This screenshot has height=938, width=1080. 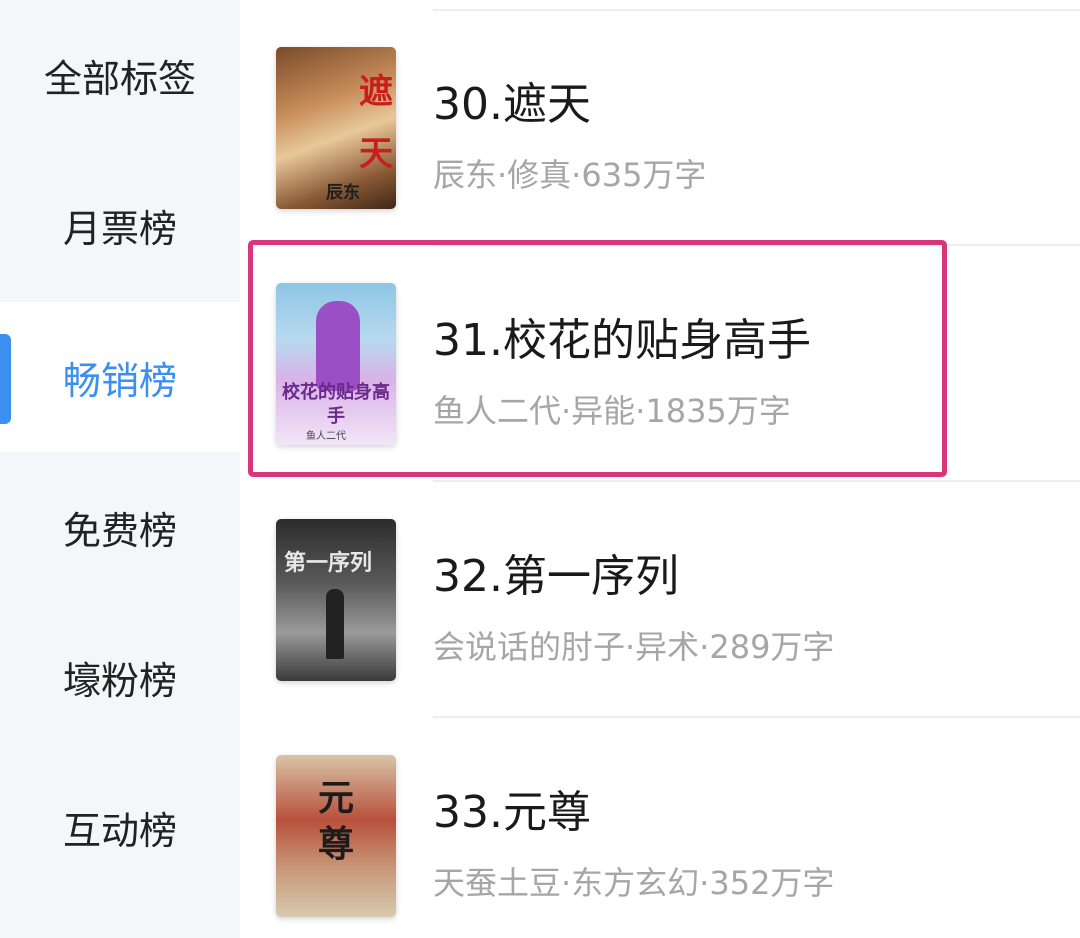 I want to click on cover-author-text: 辰东, so click(x=343, y=193).